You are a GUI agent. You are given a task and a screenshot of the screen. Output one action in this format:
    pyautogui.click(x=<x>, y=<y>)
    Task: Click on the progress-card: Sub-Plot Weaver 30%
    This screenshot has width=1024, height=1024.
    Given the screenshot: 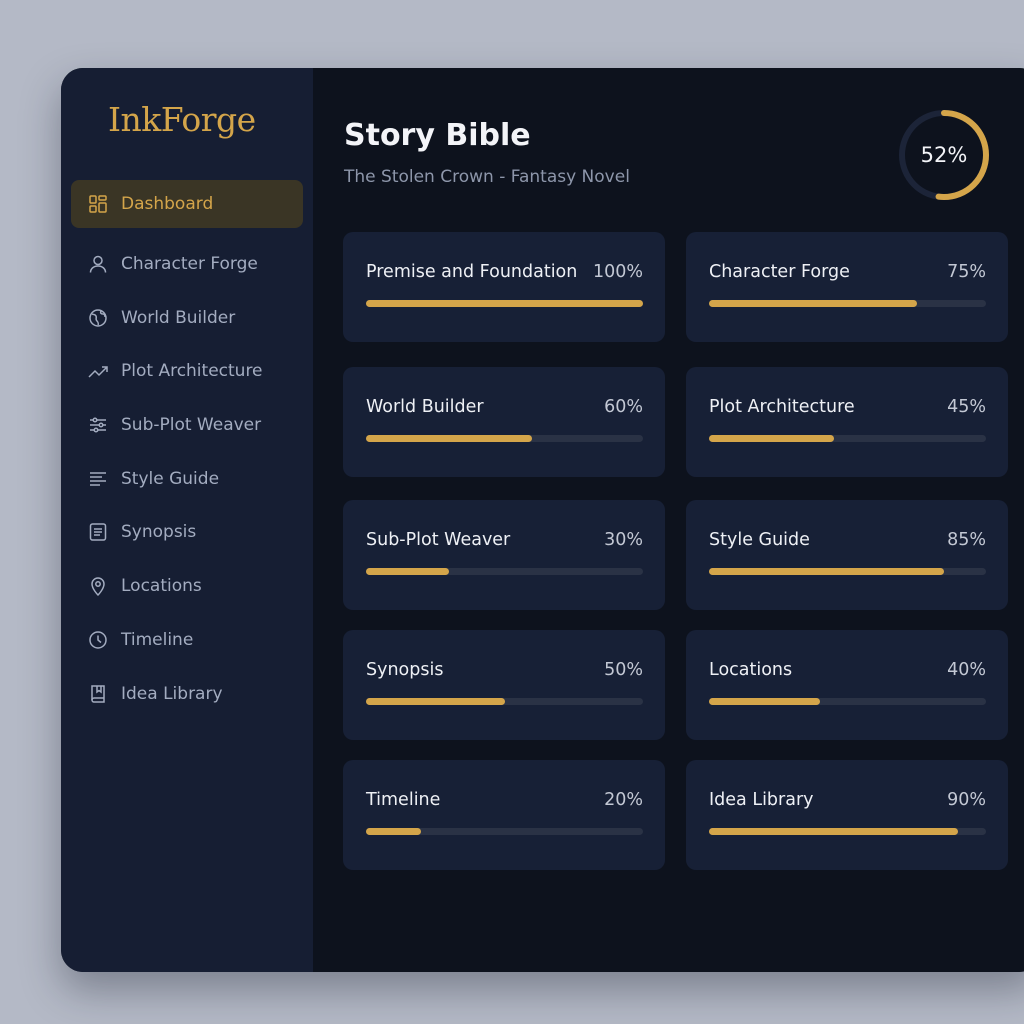 What is the action you would take?
    pyautogui.click(x=504, y=555)
    